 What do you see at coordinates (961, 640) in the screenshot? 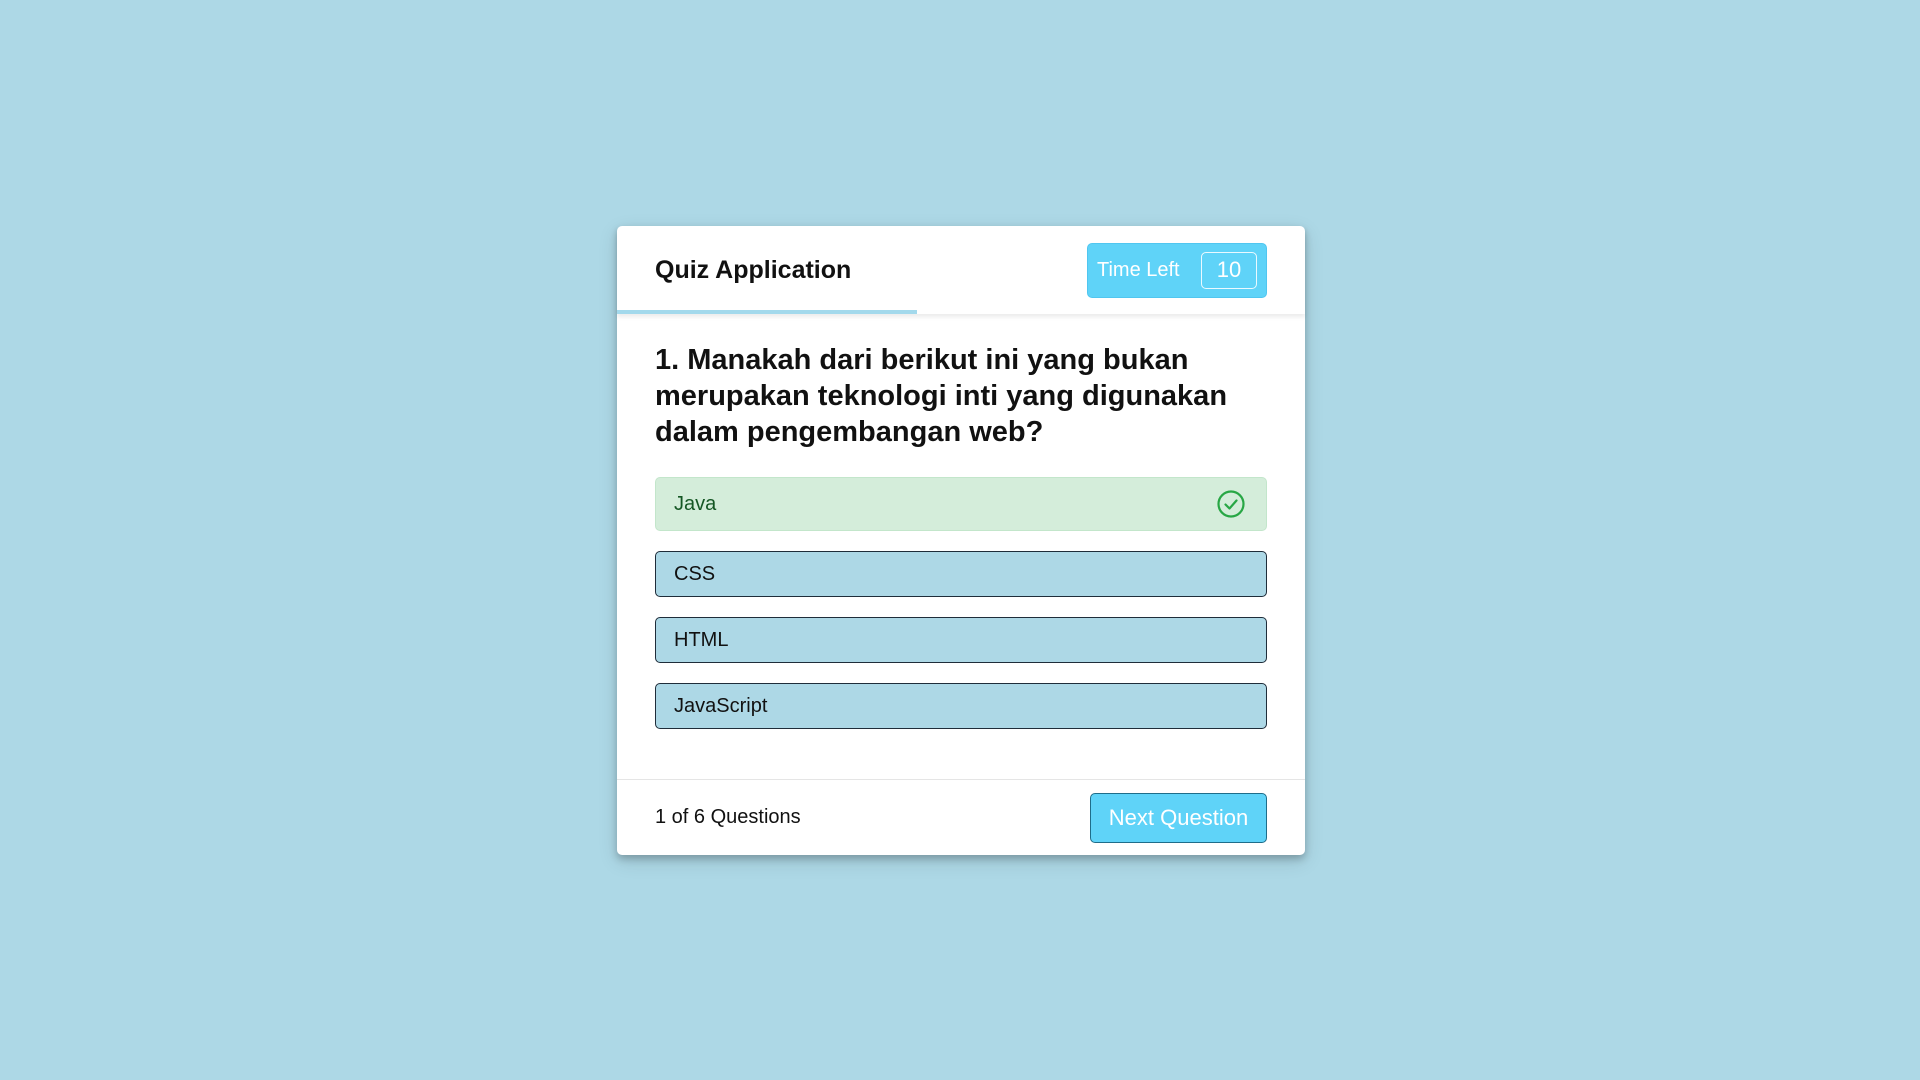
I see `option-html: HTML` at bounding box center [961, 640].